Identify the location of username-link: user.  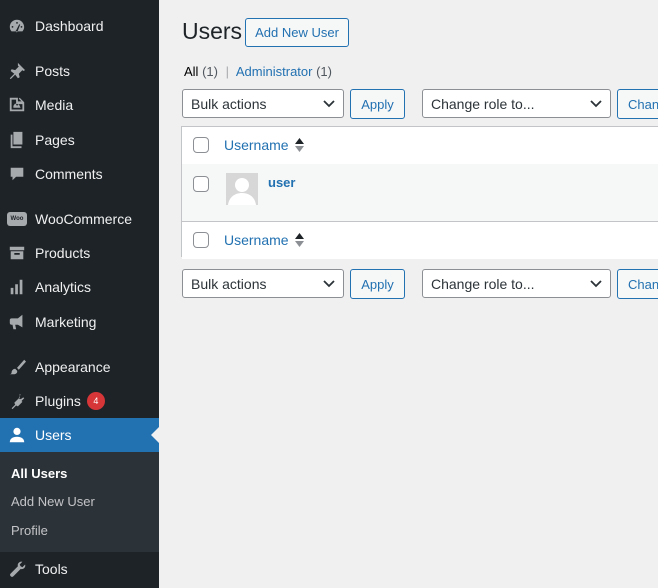
(281, 182).